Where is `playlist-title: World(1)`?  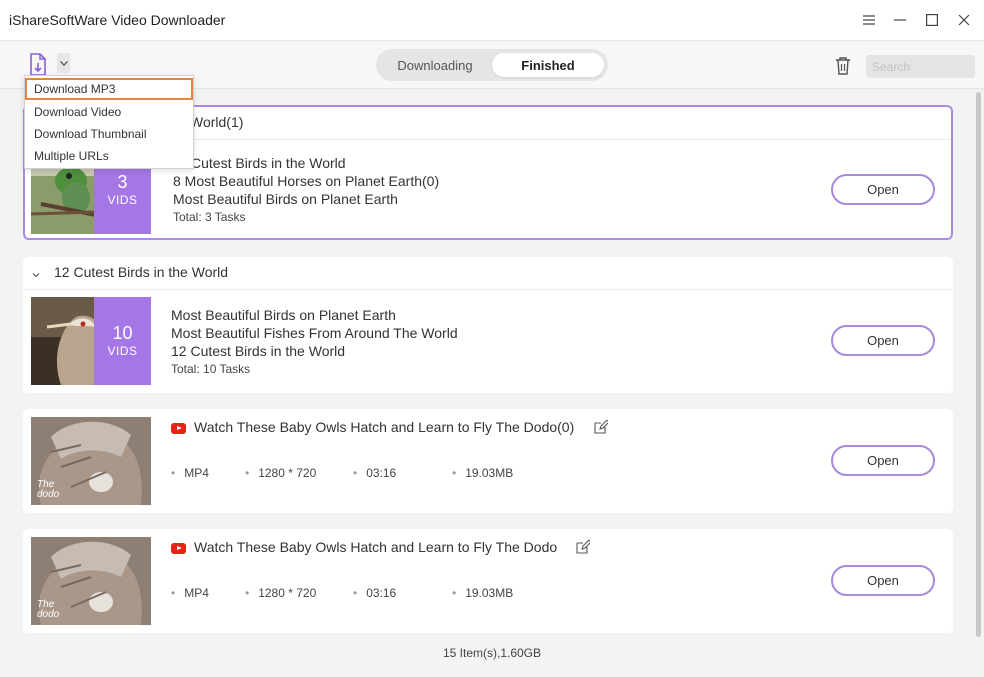 playlist-title: World(1) is located at coordinates (217, 122).